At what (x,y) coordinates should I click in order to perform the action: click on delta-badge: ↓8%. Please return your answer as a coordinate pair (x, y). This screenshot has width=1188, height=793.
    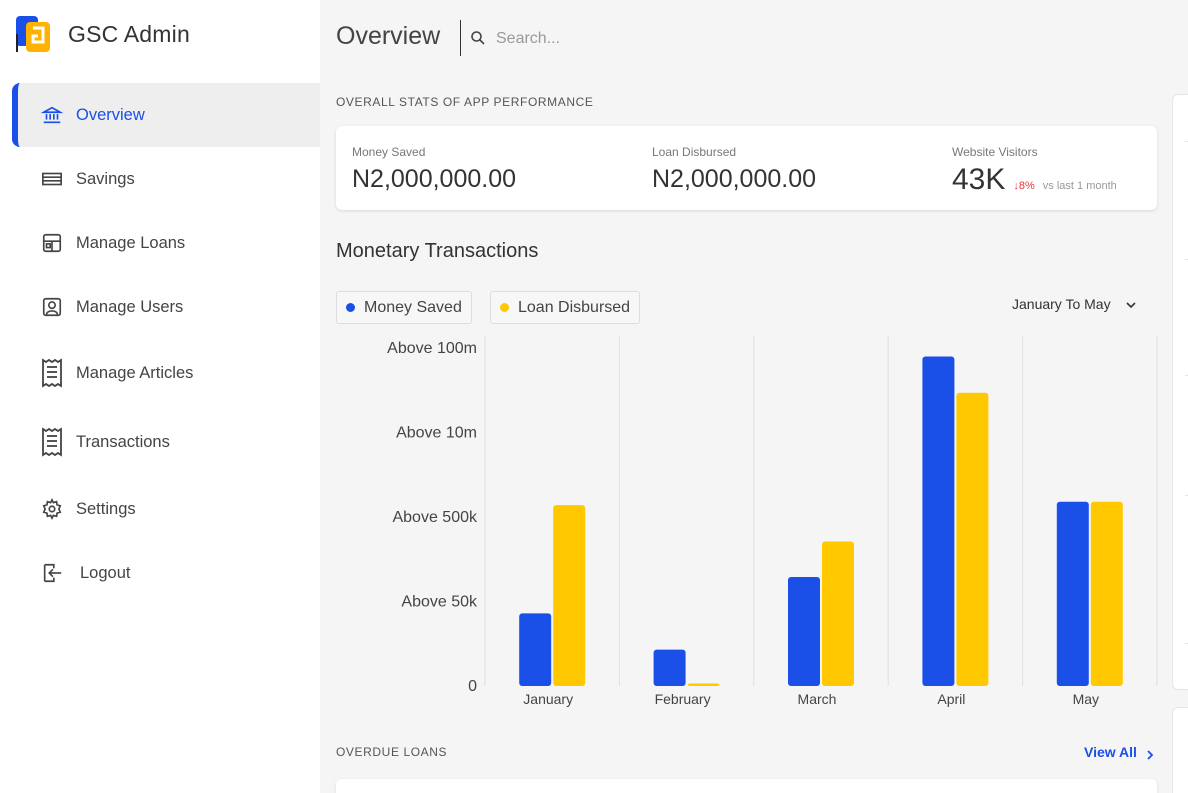
    Looking at the image, I should click on (1024, 186).